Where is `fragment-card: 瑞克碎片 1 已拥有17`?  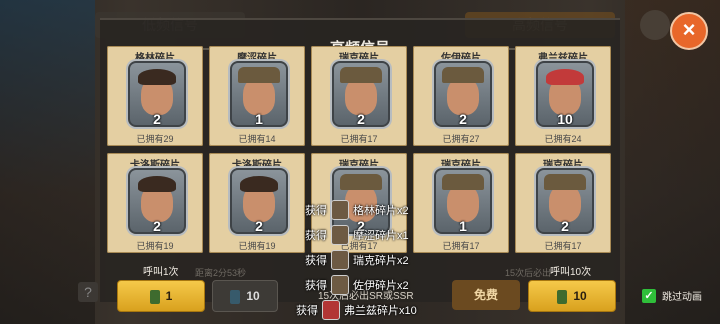
fragment-card: 瑞克碎片 1 已拥有17 is located at coordinates (461, 203).